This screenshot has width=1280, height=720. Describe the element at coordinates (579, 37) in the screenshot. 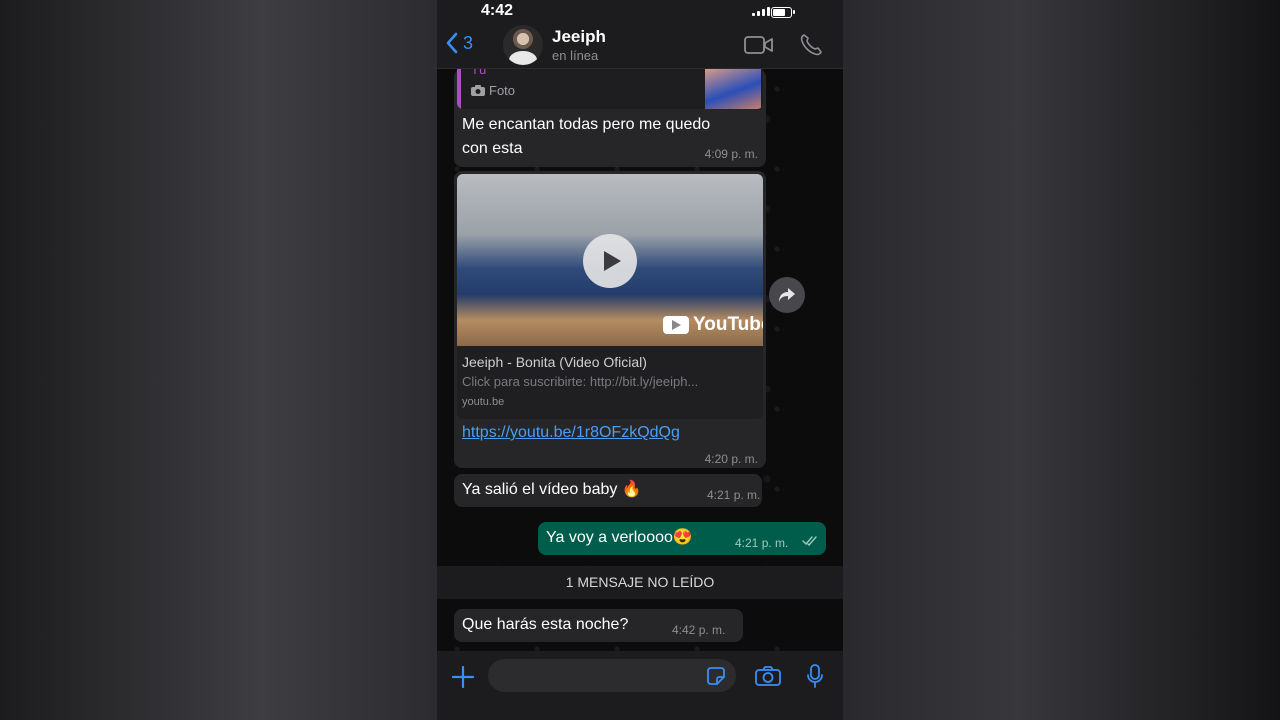

I see `contact-name: Jeeiph` at that location.